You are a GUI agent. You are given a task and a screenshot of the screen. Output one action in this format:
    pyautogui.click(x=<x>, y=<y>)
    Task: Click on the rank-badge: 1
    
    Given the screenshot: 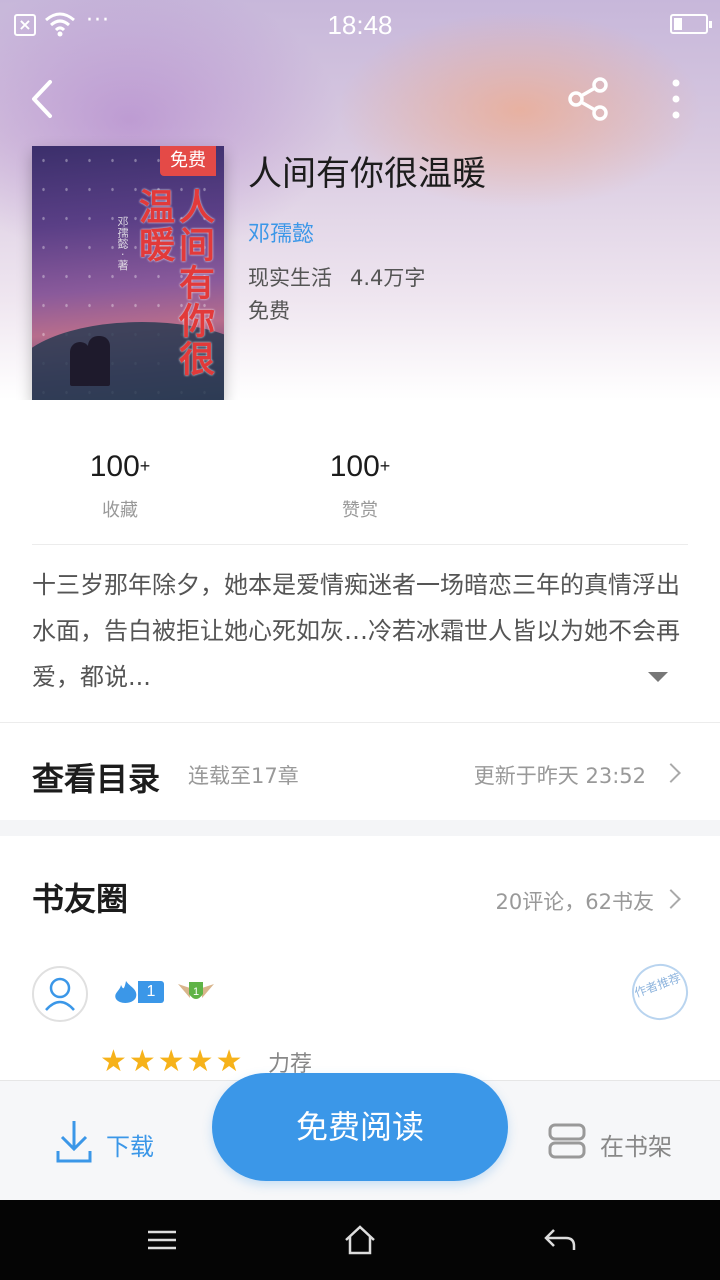 What is the action you would take?
    pyautogui.click(x=196, y=992)
    